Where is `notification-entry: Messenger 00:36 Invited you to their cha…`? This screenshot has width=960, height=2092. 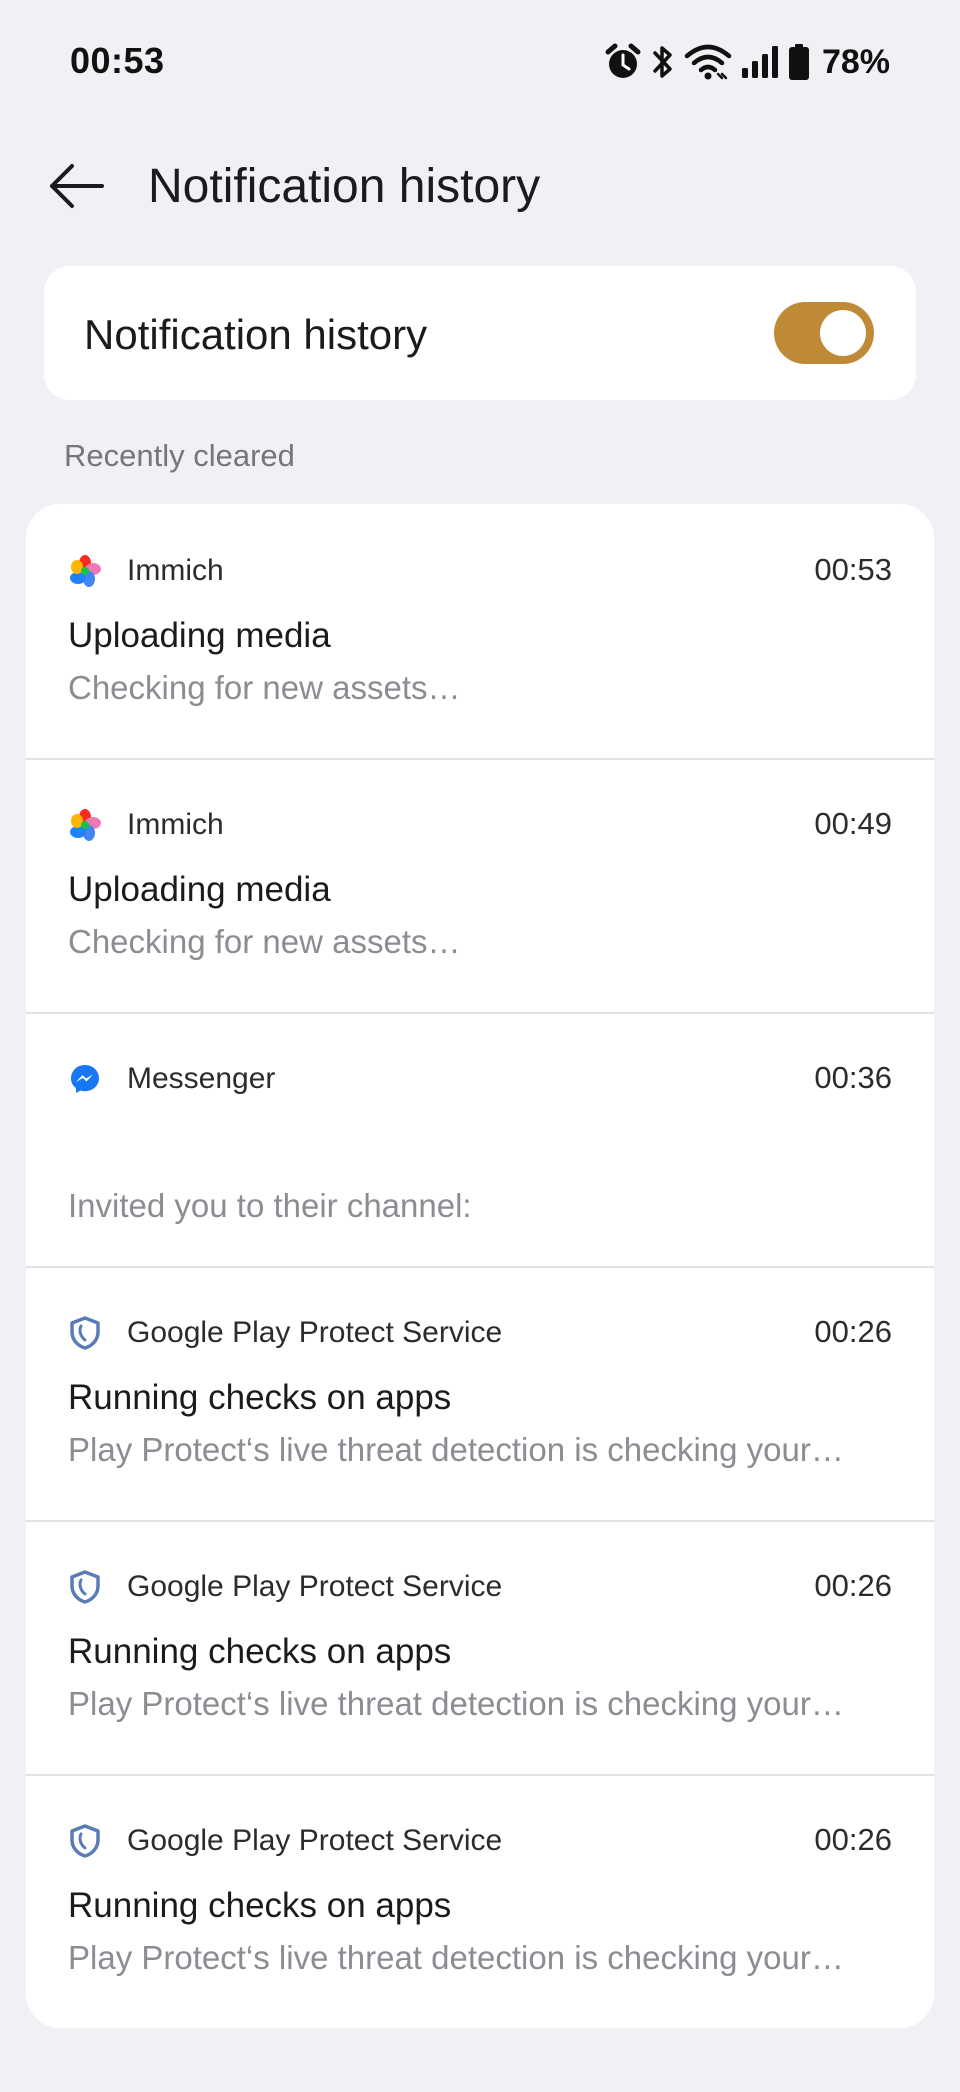 notification-entry: Messenger 00:36 Invited you to their cha… is located at coordinates (480, 1139).